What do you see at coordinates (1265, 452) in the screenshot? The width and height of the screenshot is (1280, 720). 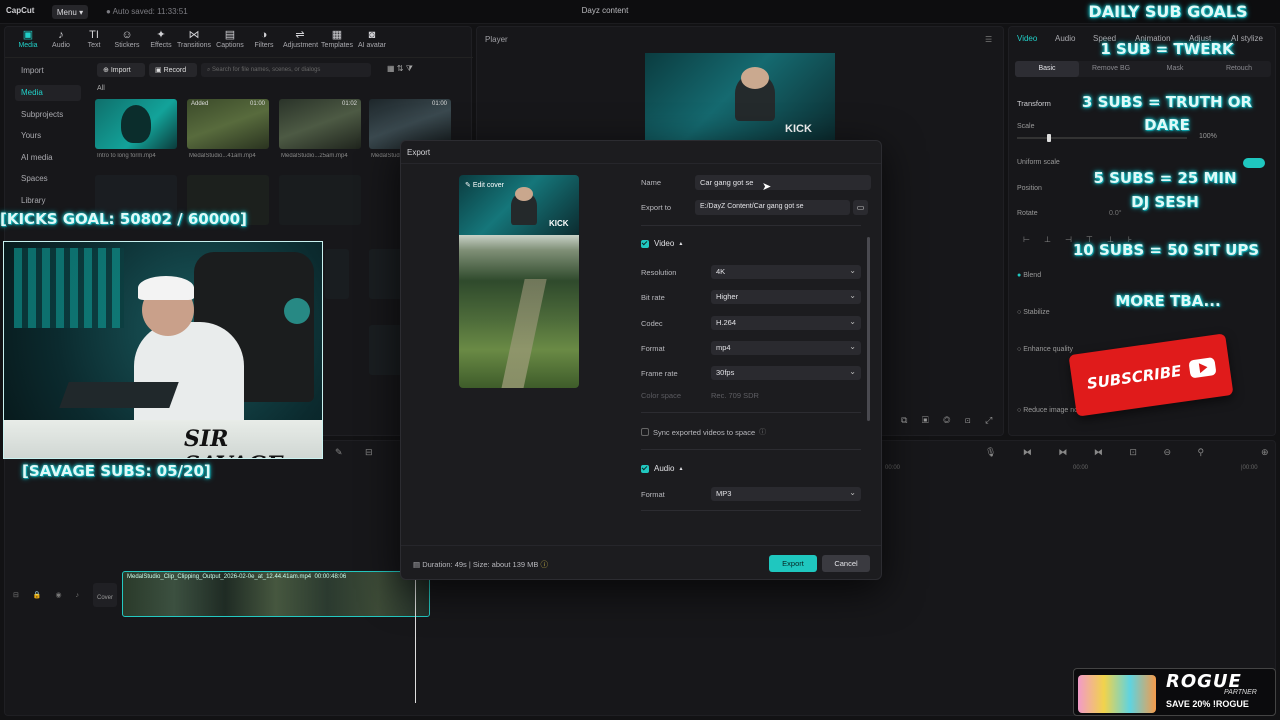 I see `zoom-in-icon: ⊕` at bounding box center [1265, 452].